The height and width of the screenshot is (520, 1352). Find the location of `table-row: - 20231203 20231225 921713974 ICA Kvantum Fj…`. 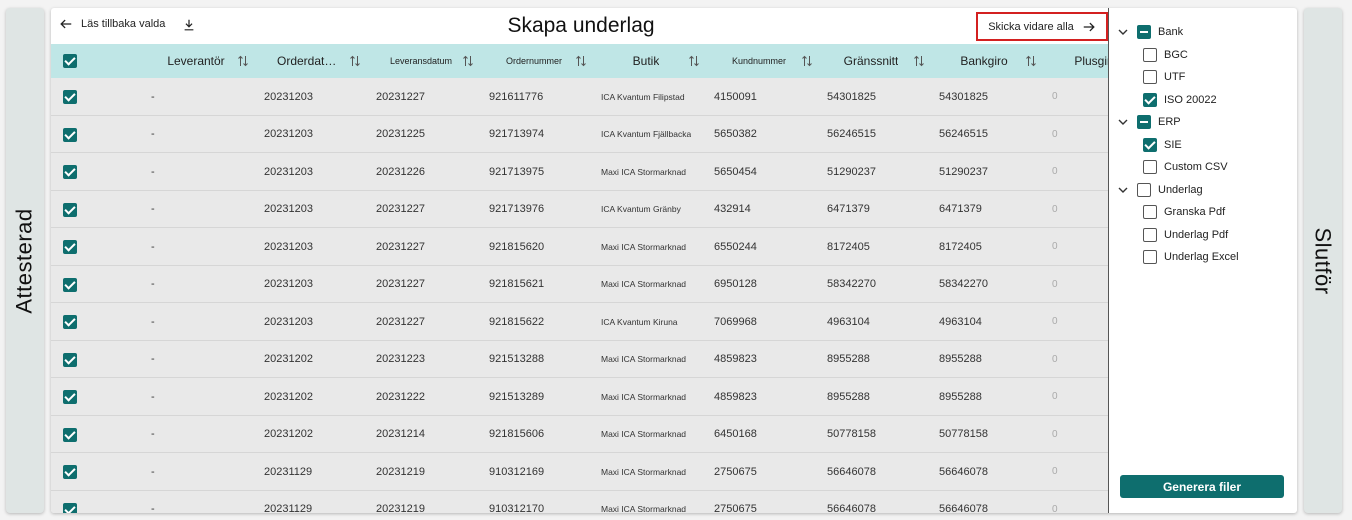

table-row: - 20231203 20231225 921713974 ICA Kvantum Fj… is located at coordinates (580, 134).